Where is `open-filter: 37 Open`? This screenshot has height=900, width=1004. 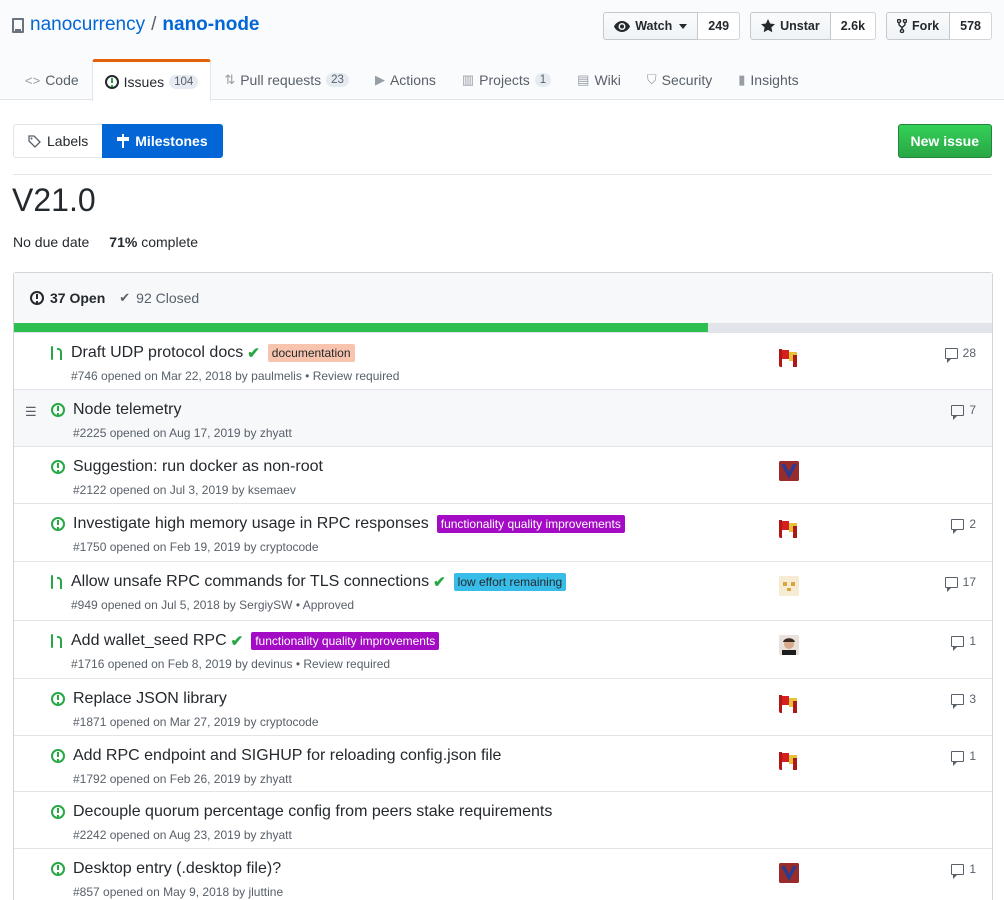 open-filter: 37 Open is located at coordinates (67, 298).